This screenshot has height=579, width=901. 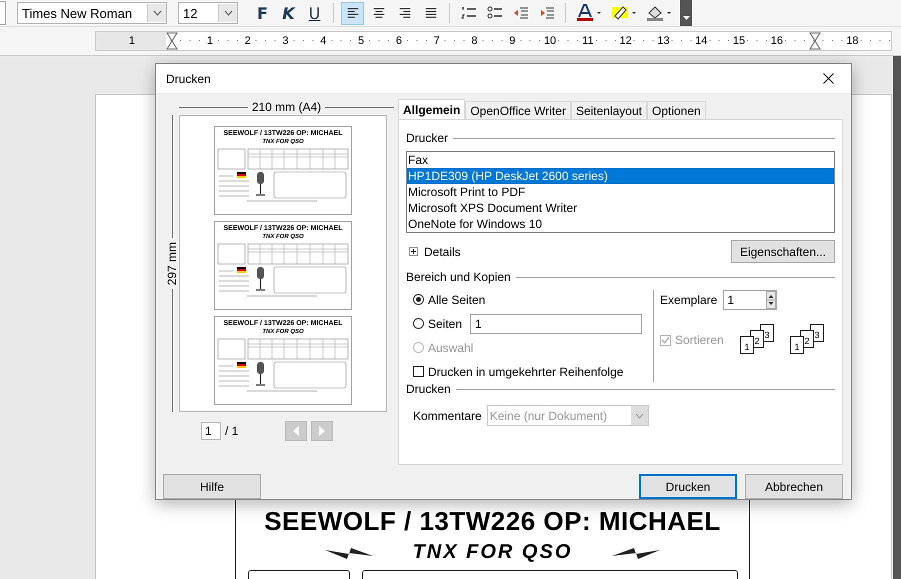 What do you see at coordinates (428, 389) in the screenshot?
I see `section-heading: Drucken` at bounding box center [428, 389].